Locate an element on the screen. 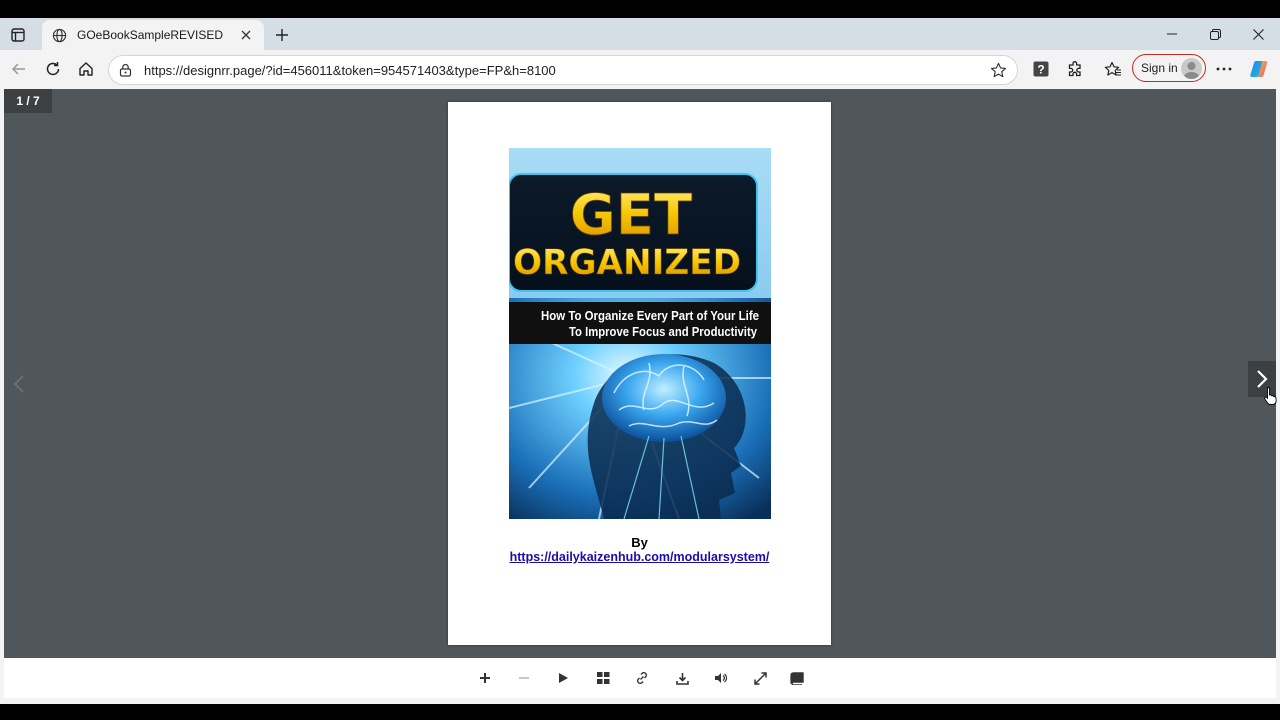 This screenshot has width=1280, height=720. close-tab-button is located at coordinates (246, 35).